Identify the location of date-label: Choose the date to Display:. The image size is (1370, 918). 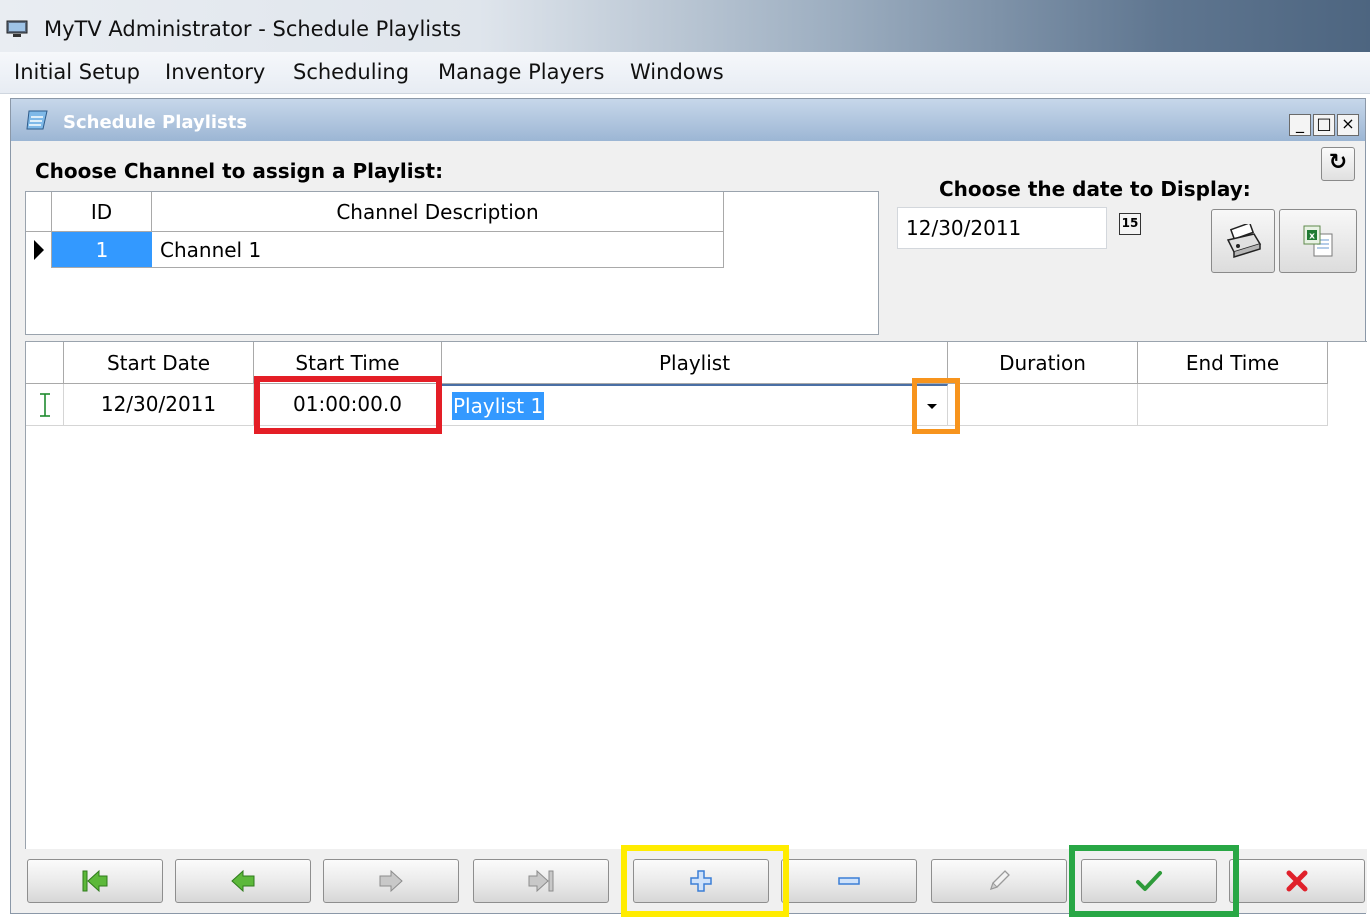
(1095, 189).